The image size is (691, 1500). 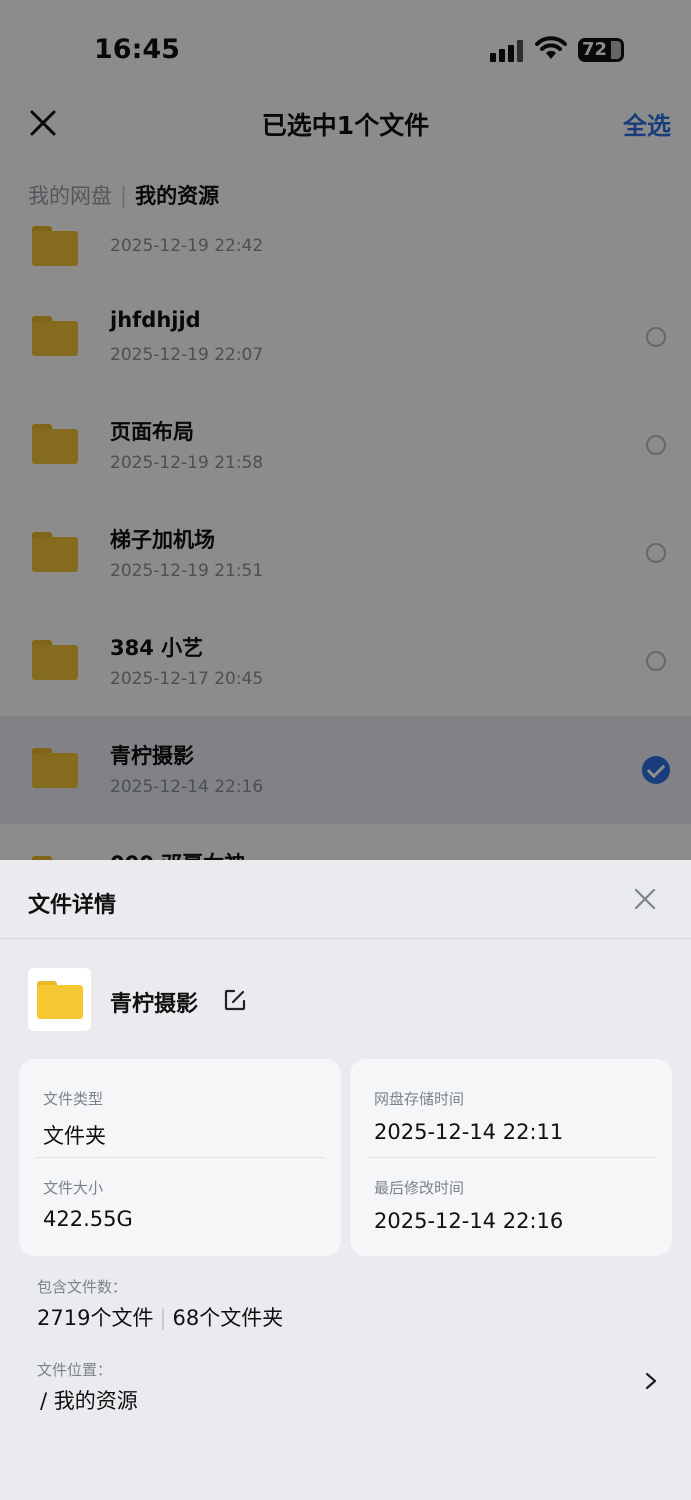 What do you see at coordinates (651, 1381) in the screenshot?
I see `chevron-right-icon` at bounding box center [651, 1381].